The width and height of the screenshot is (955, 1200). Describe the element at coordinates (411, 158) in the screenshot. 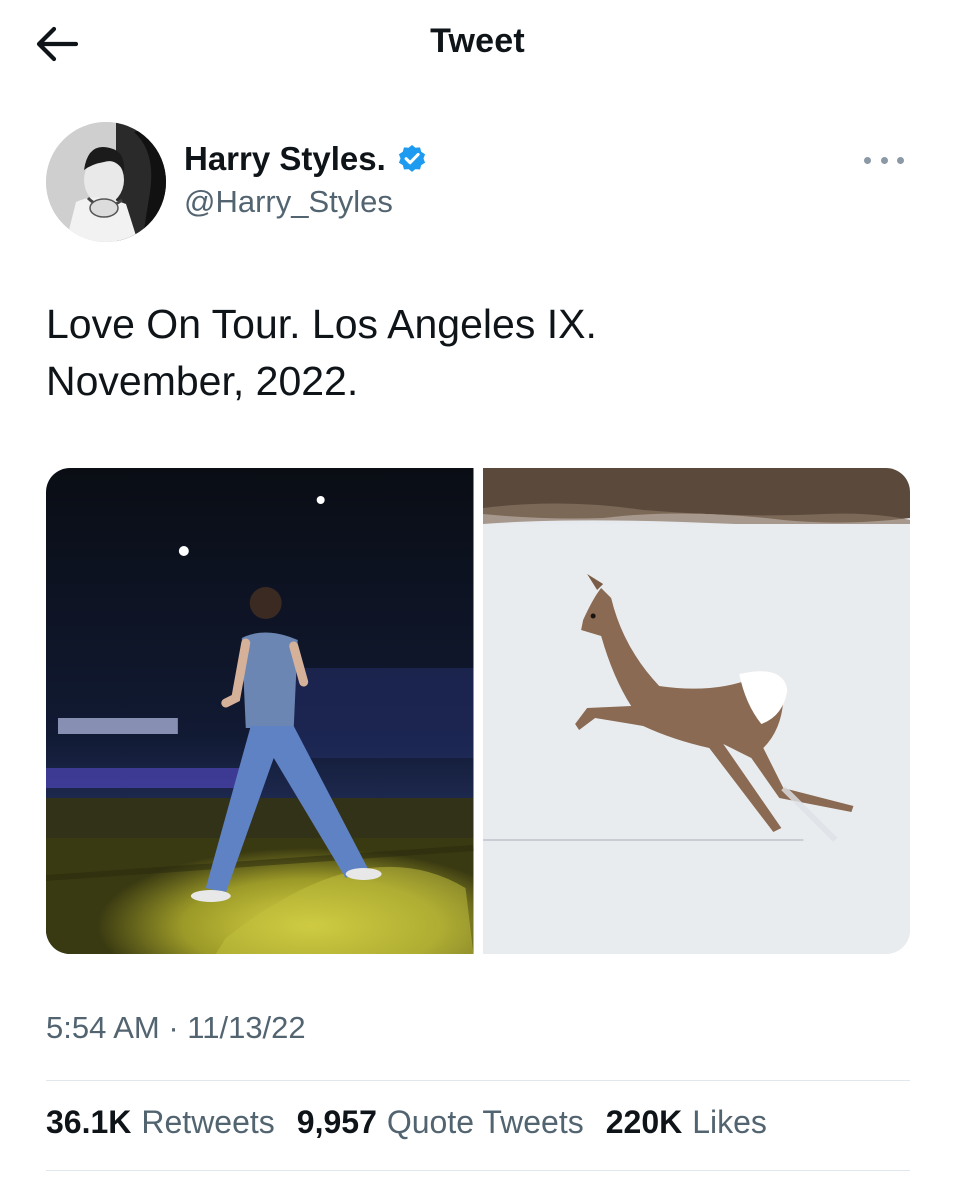

I see `verified-badge-icon` at that location.